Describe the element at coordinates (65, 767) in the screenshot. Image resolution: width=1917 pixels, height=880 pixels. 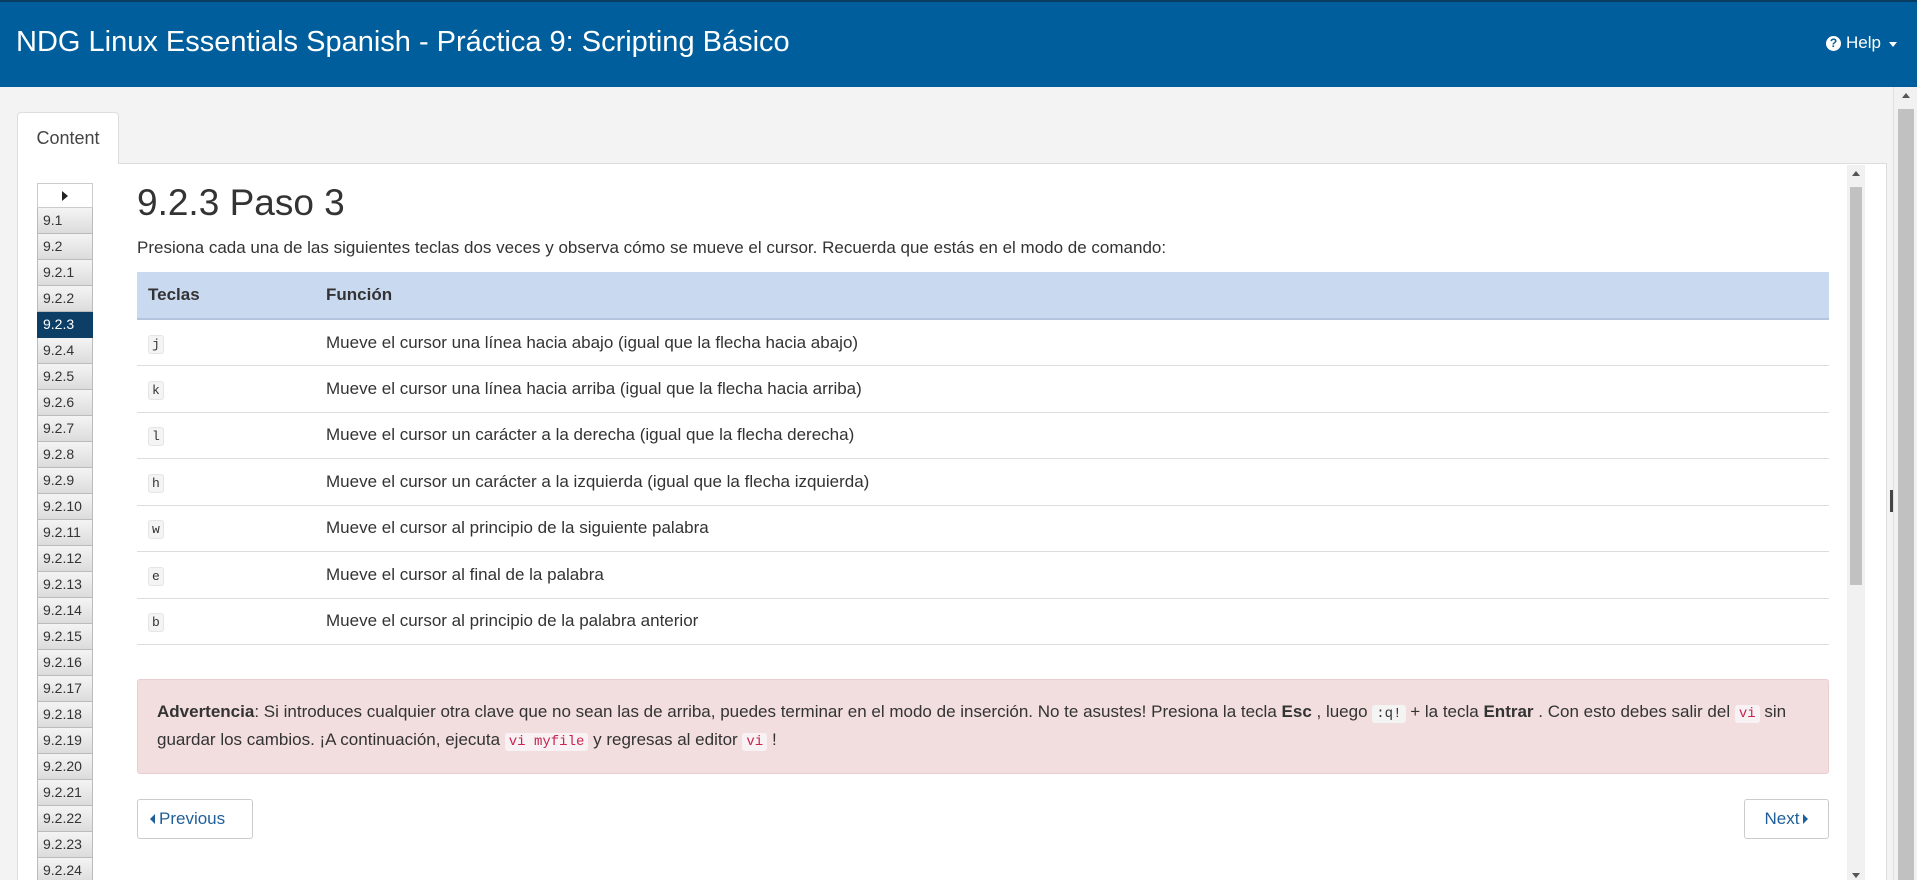
I see `sidebar-item-9-2-20: 9.2.20` at that location.